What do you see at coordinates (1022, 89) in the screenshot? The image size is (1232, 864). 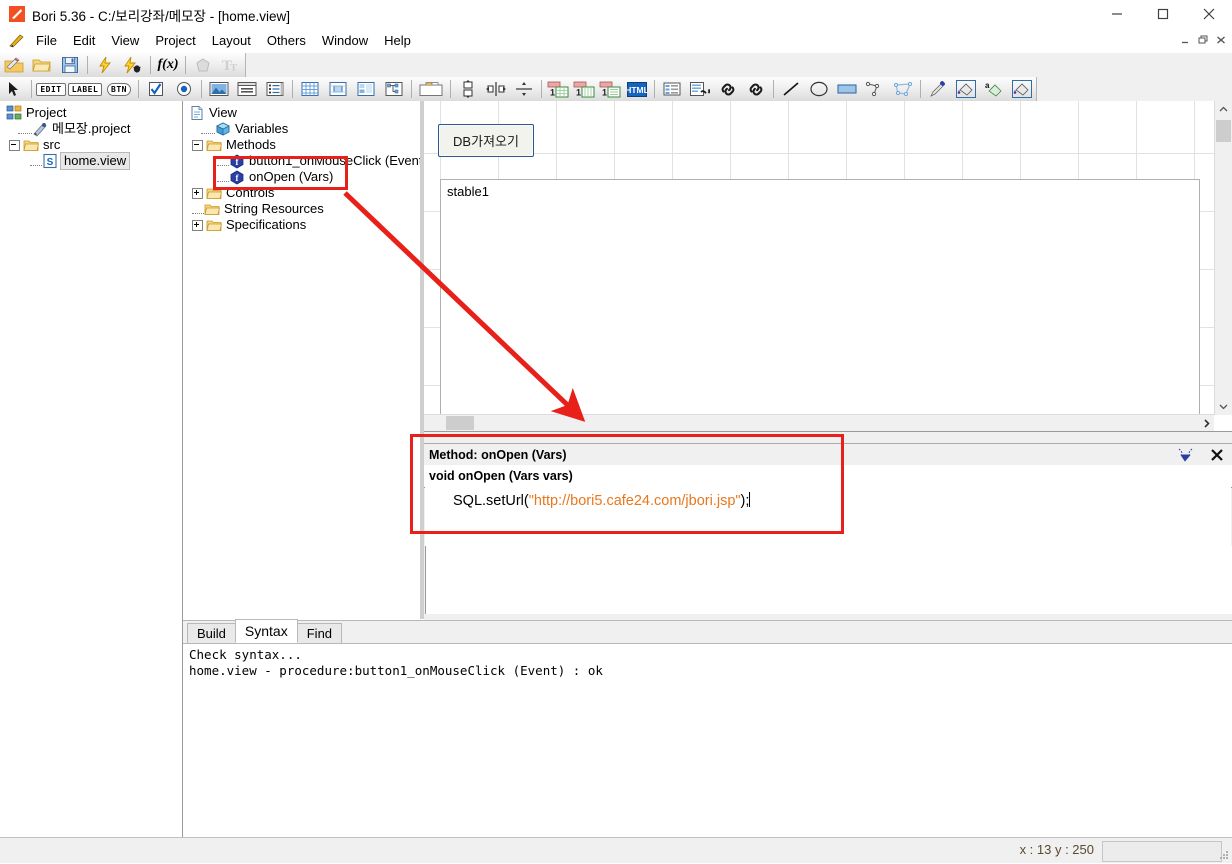 I see `bg-color-icon` at bounding box center [1022, 89].